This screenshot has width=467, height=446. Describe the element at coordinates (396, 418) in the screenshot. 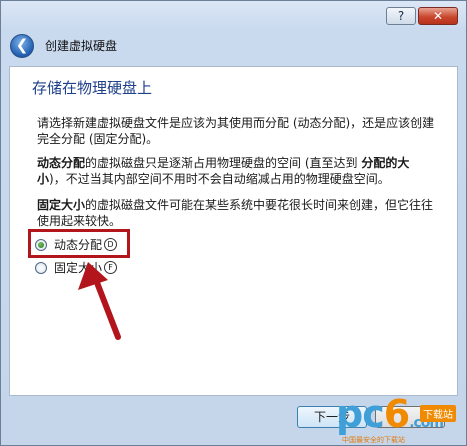

I see `site-watermark: pc6.com 下载站 中国最安全的下载站` at that location.